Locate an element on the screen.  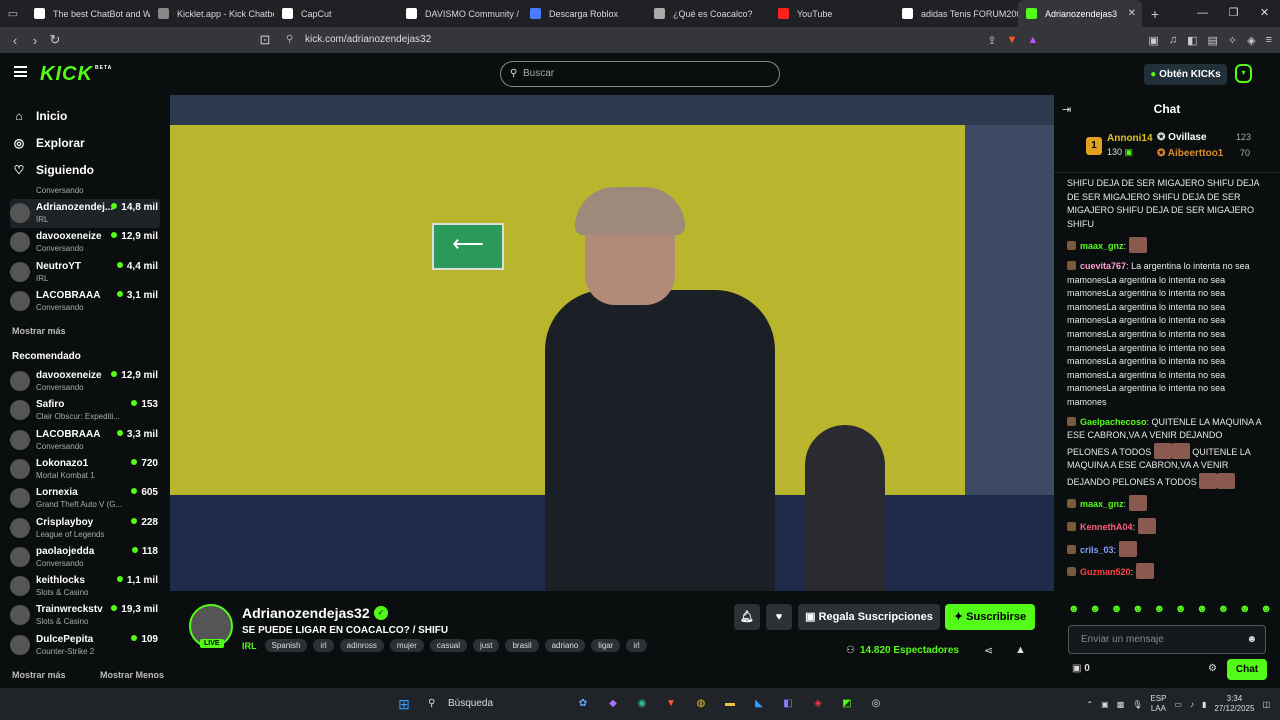
show-less-recommended: Mostrar Menos is located at coordinates (132, 675).